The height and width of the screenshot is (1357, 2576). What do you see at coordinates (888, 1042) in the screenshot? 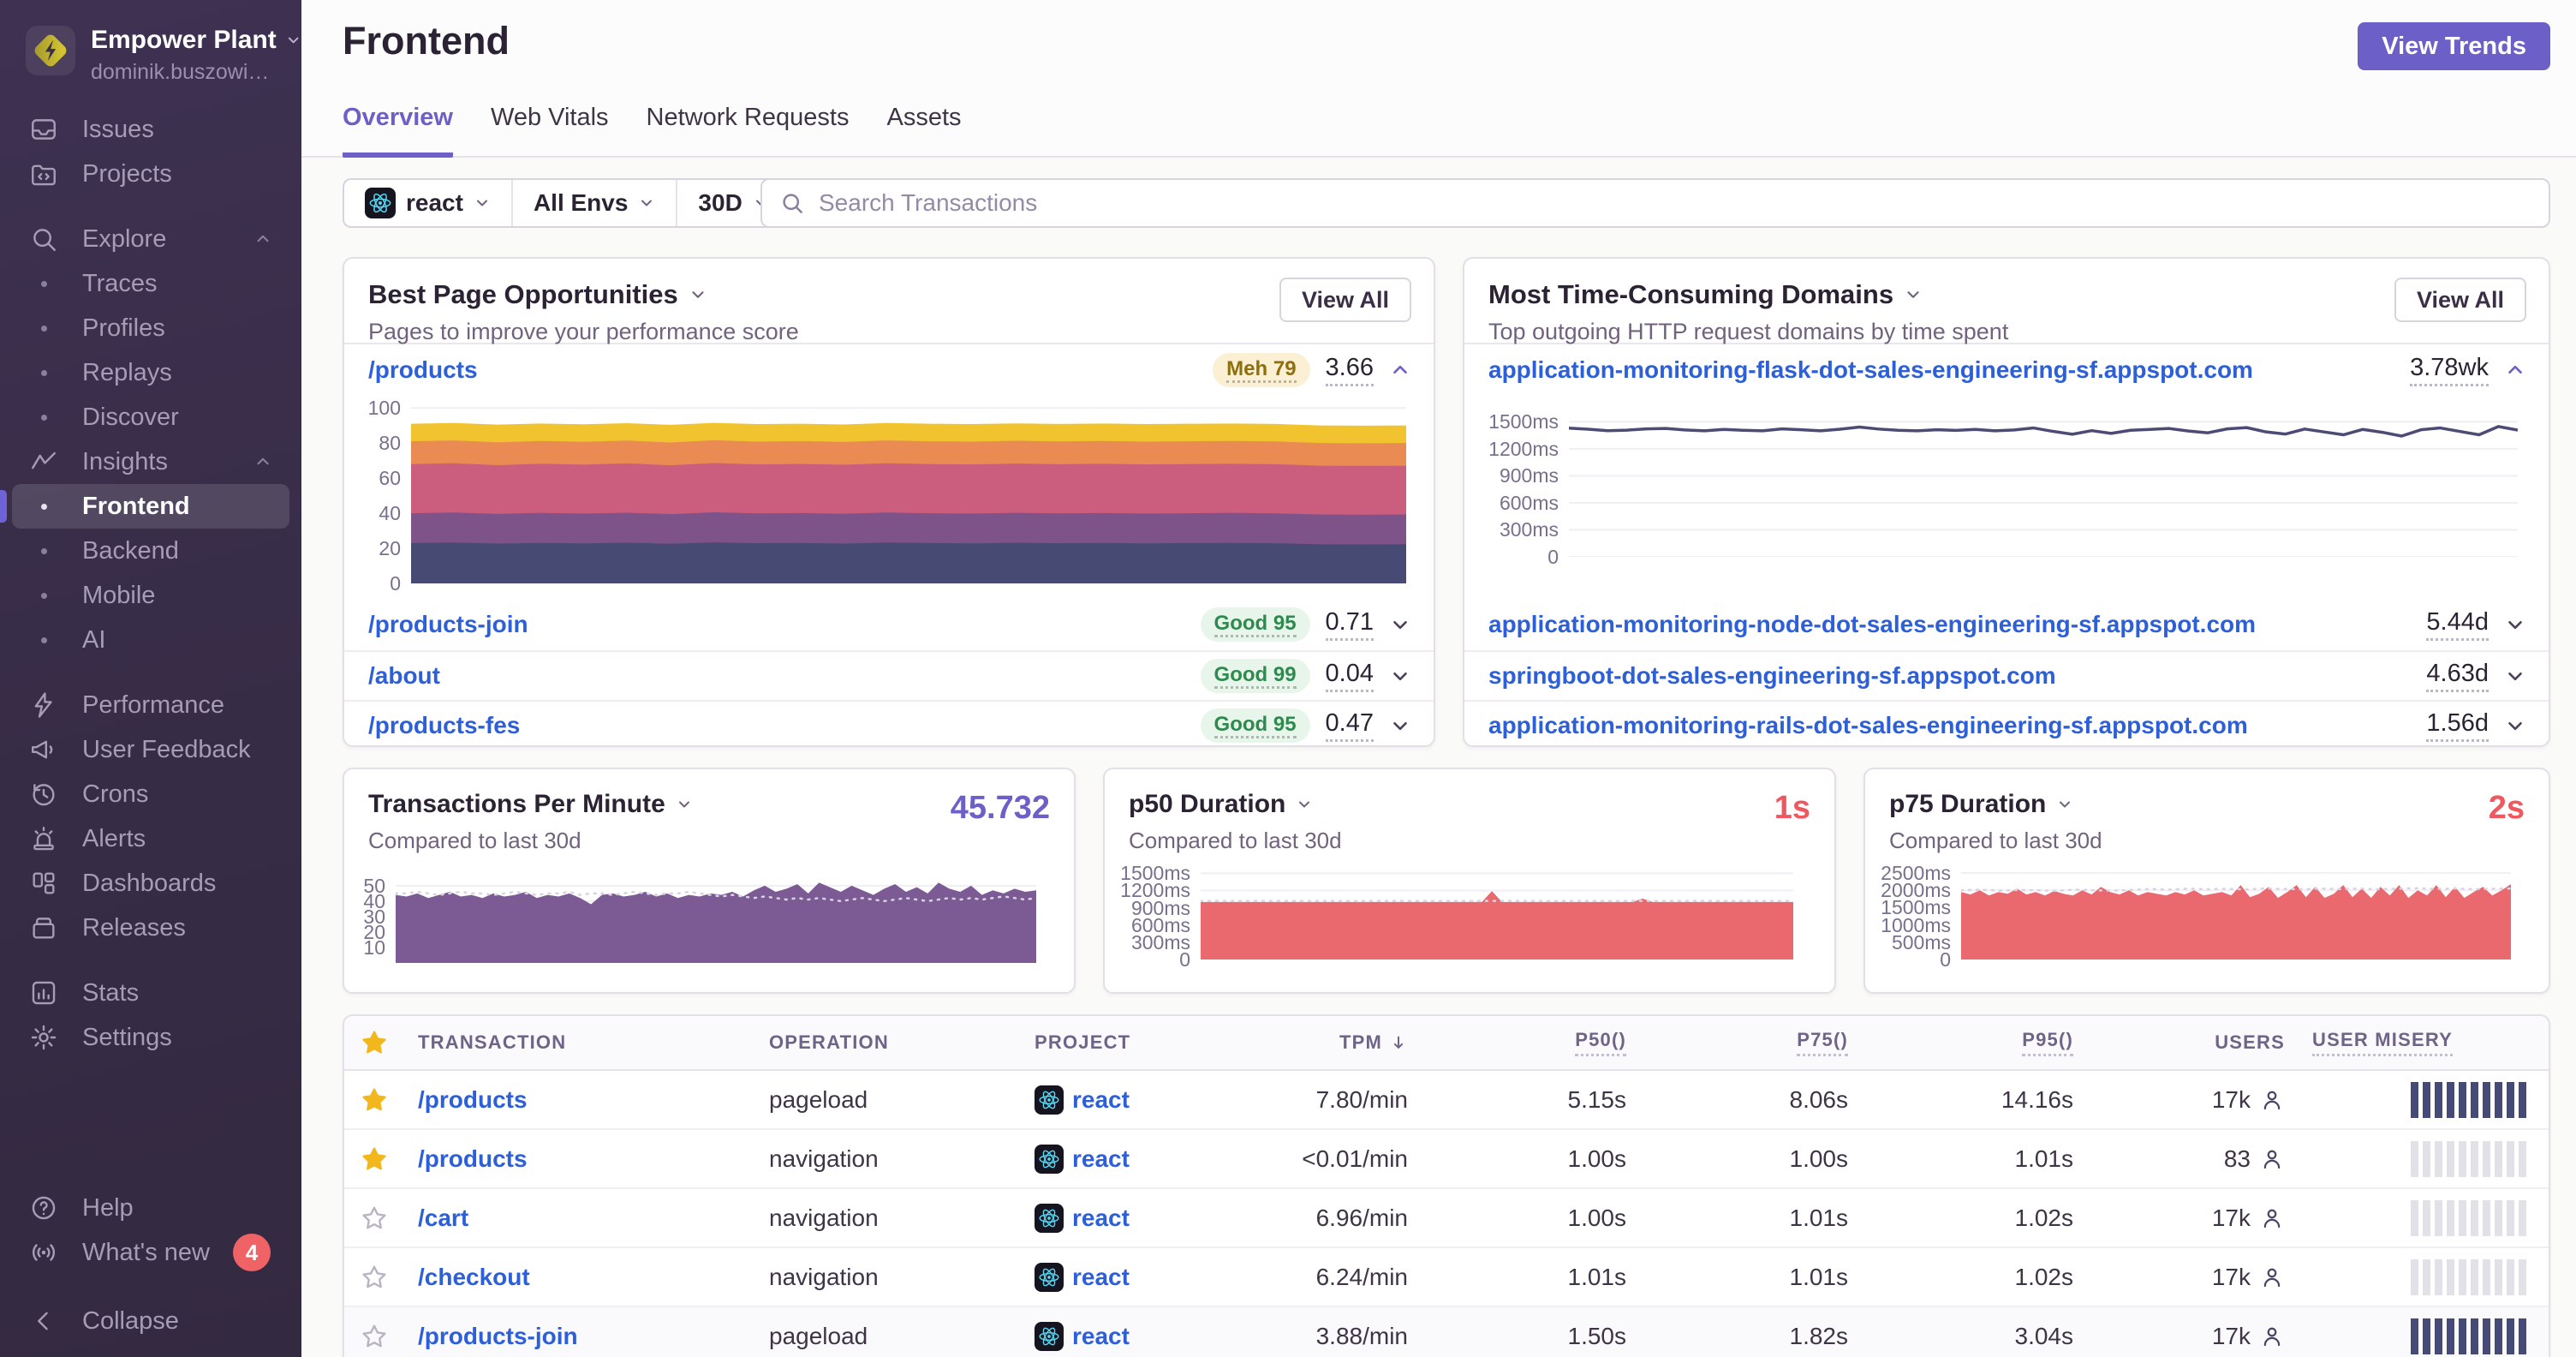
I see `column-header-operation: OPERATION` at bounding box center [888, 1042].